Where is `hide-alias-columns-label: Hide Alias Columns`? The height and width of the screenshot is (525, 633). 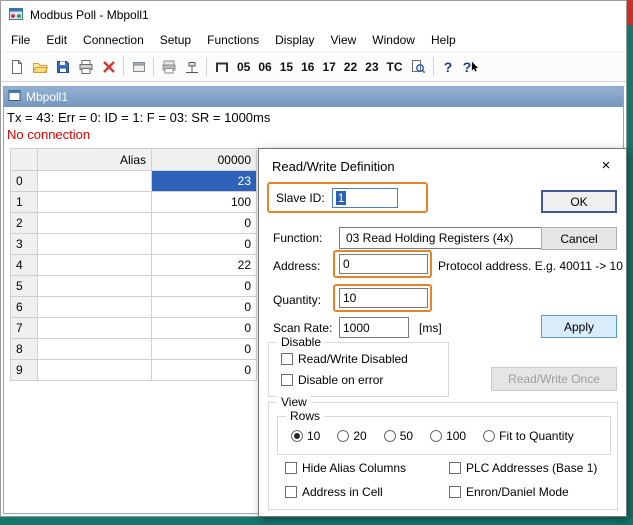 hide-alias-columns-label: Hide Alias Columns is located at coordinates (354, 468).